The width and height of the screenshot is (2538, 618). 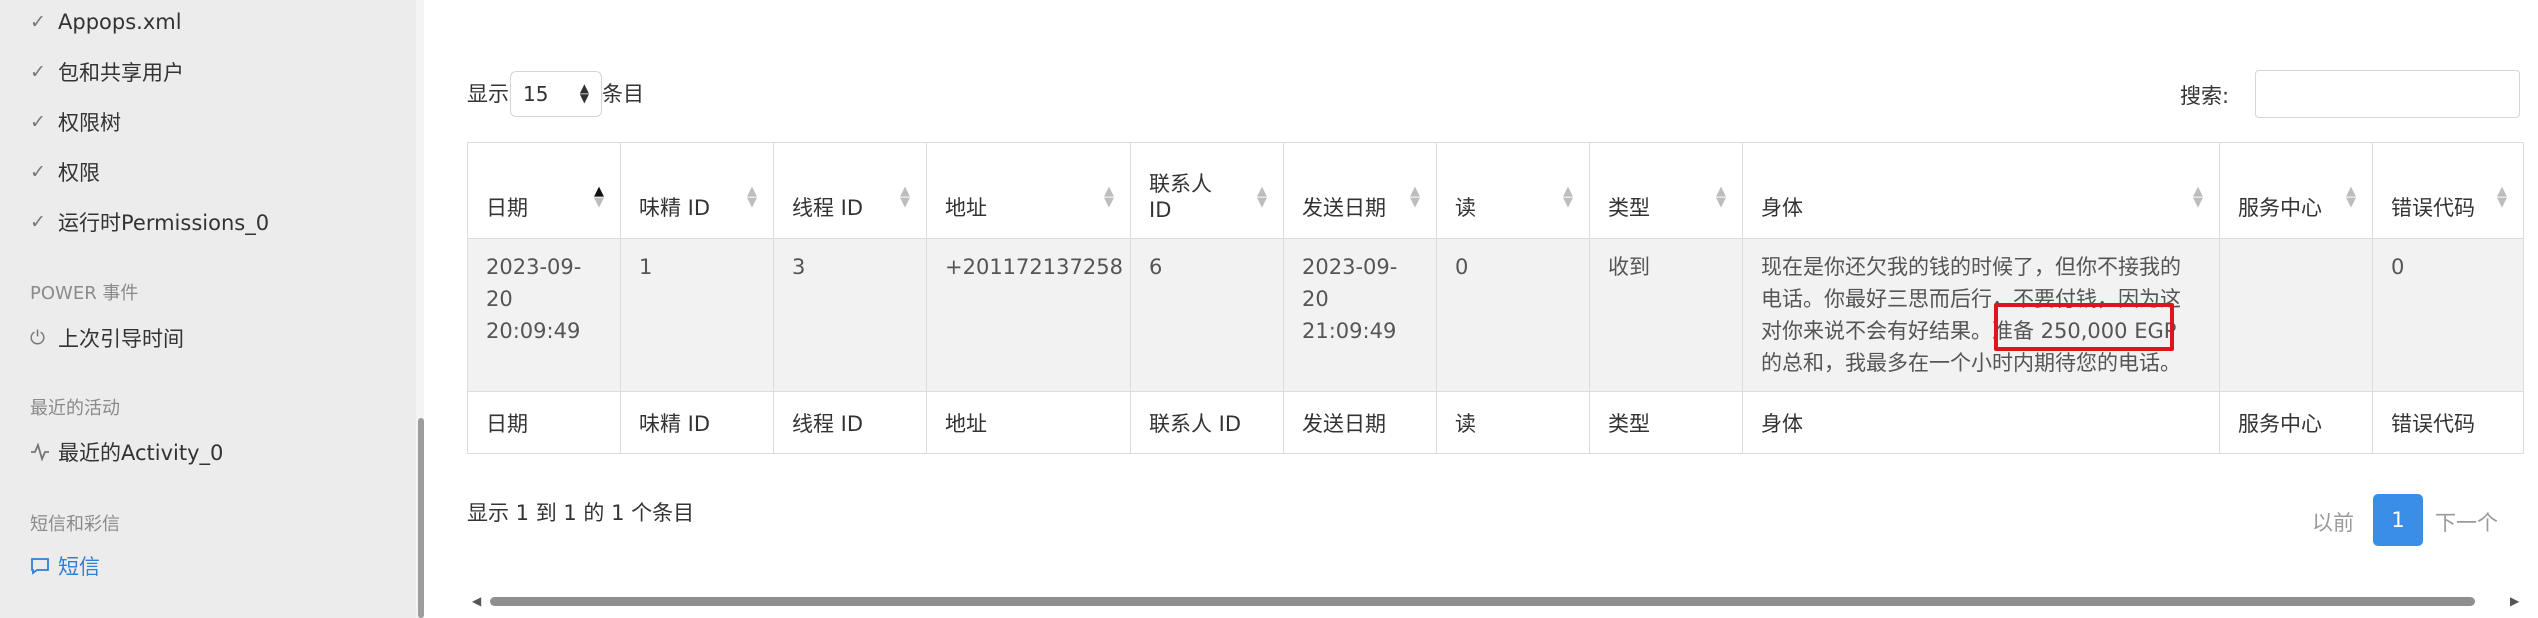 I want to click on column-header-label: 错误代码, so click(x=2433, y=208).